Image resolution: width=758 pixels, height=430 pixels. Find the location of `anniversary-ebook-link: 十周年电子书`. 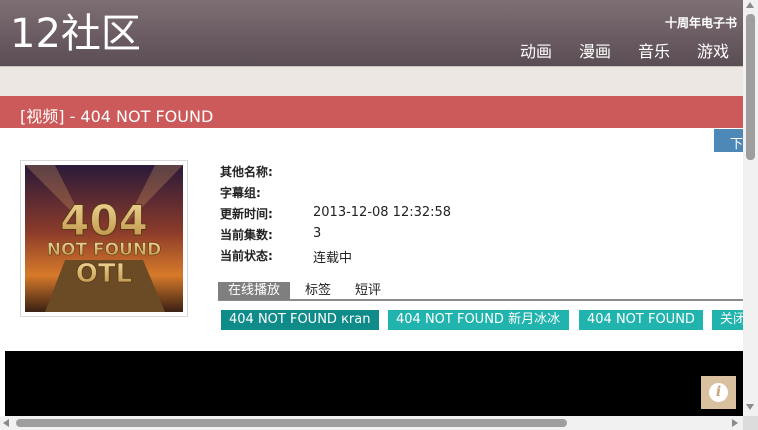

anniversary-ebook-link: 十周年电子书 is located at coordinates (701, 22).